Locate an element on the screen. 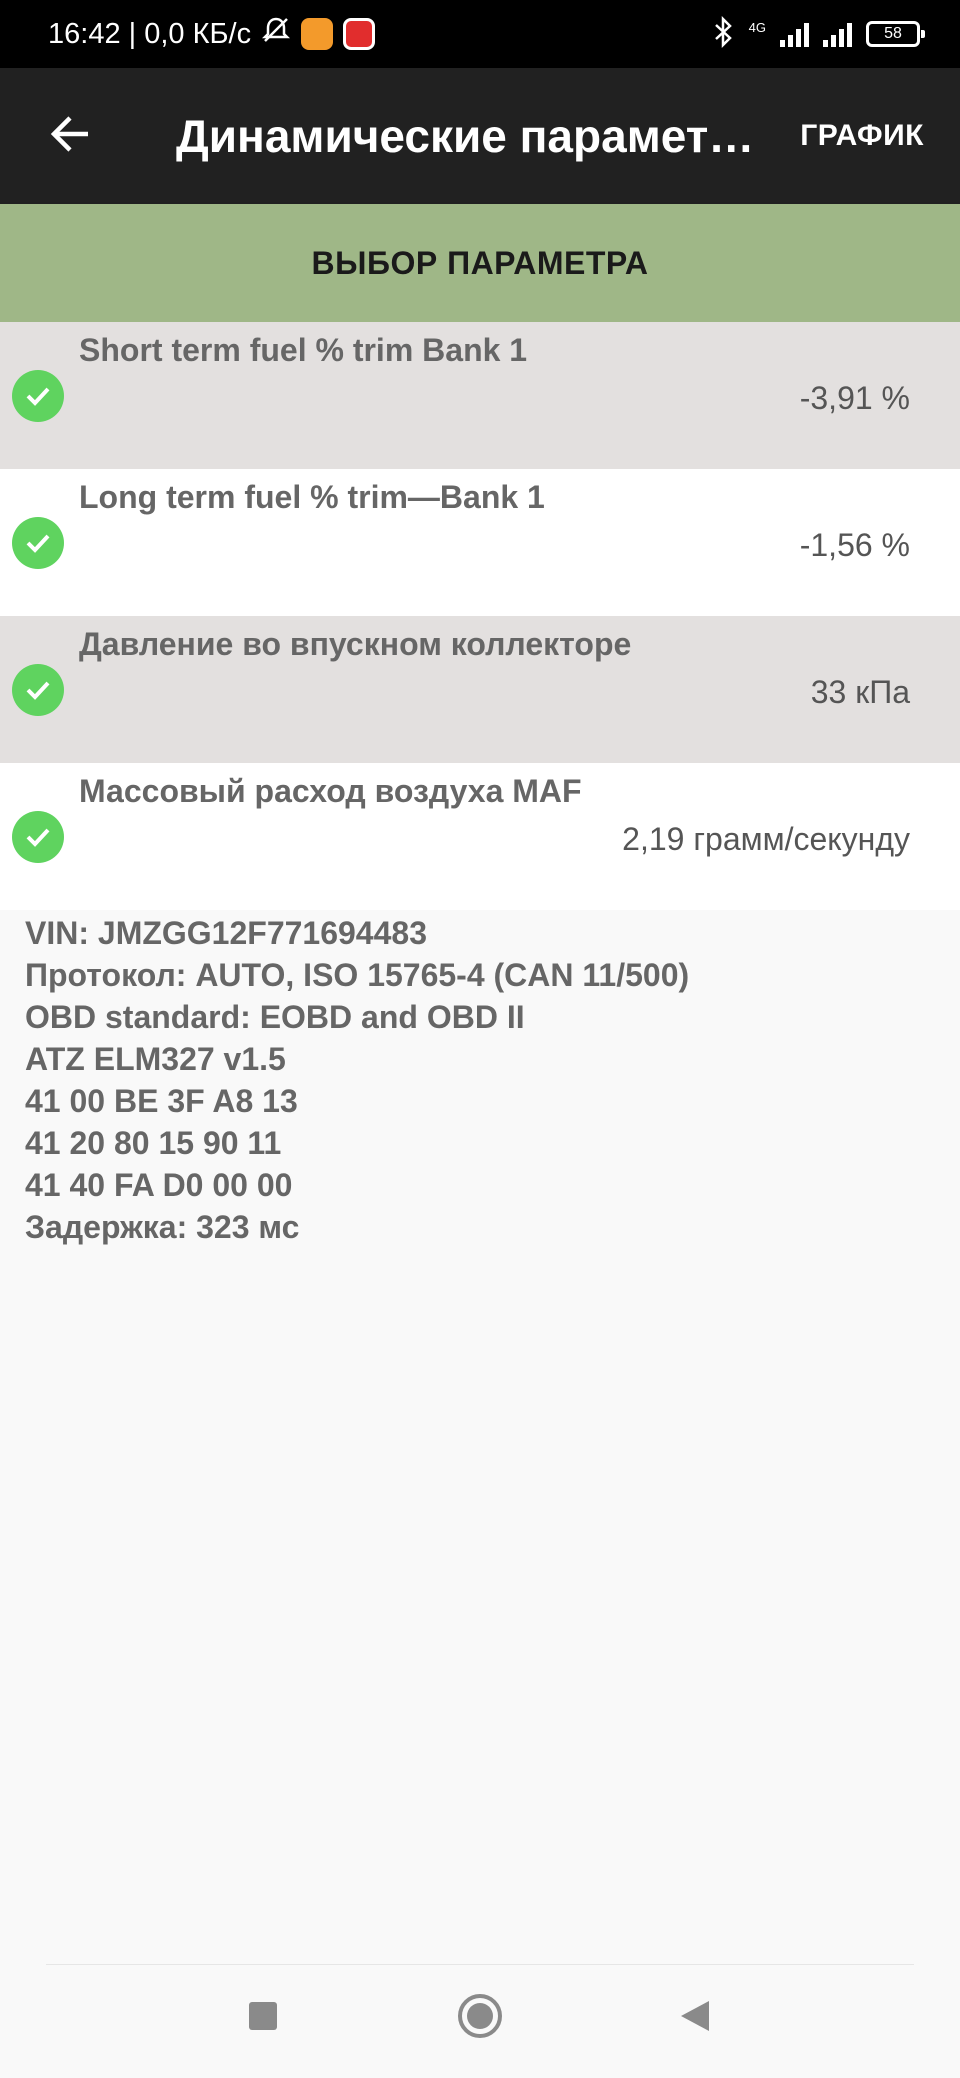 The image size is (960, 2078). recents-button is located at coordinates (263, 2018).